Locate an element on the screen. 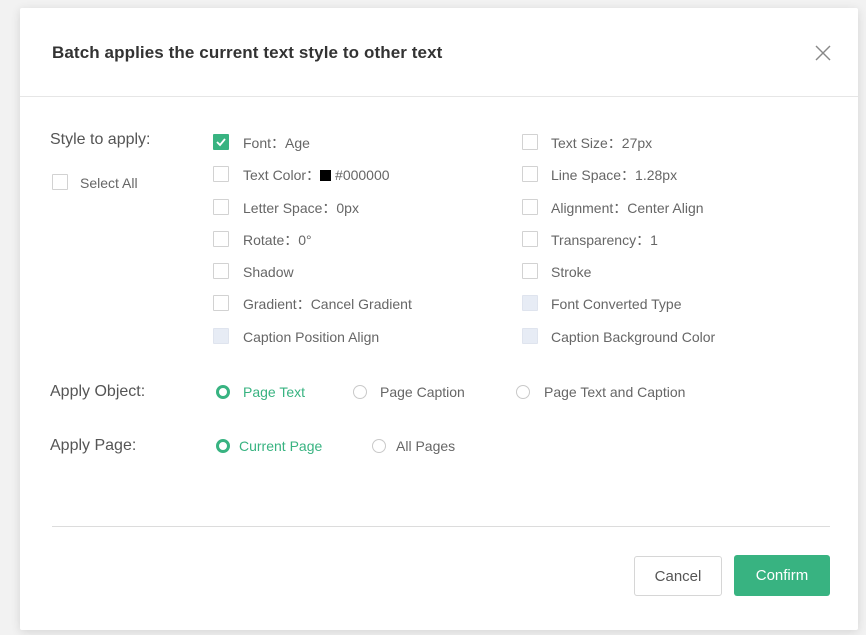 This screenshot has height=635, width=866. text-size-checkbox is located at coordinates (530, 142).